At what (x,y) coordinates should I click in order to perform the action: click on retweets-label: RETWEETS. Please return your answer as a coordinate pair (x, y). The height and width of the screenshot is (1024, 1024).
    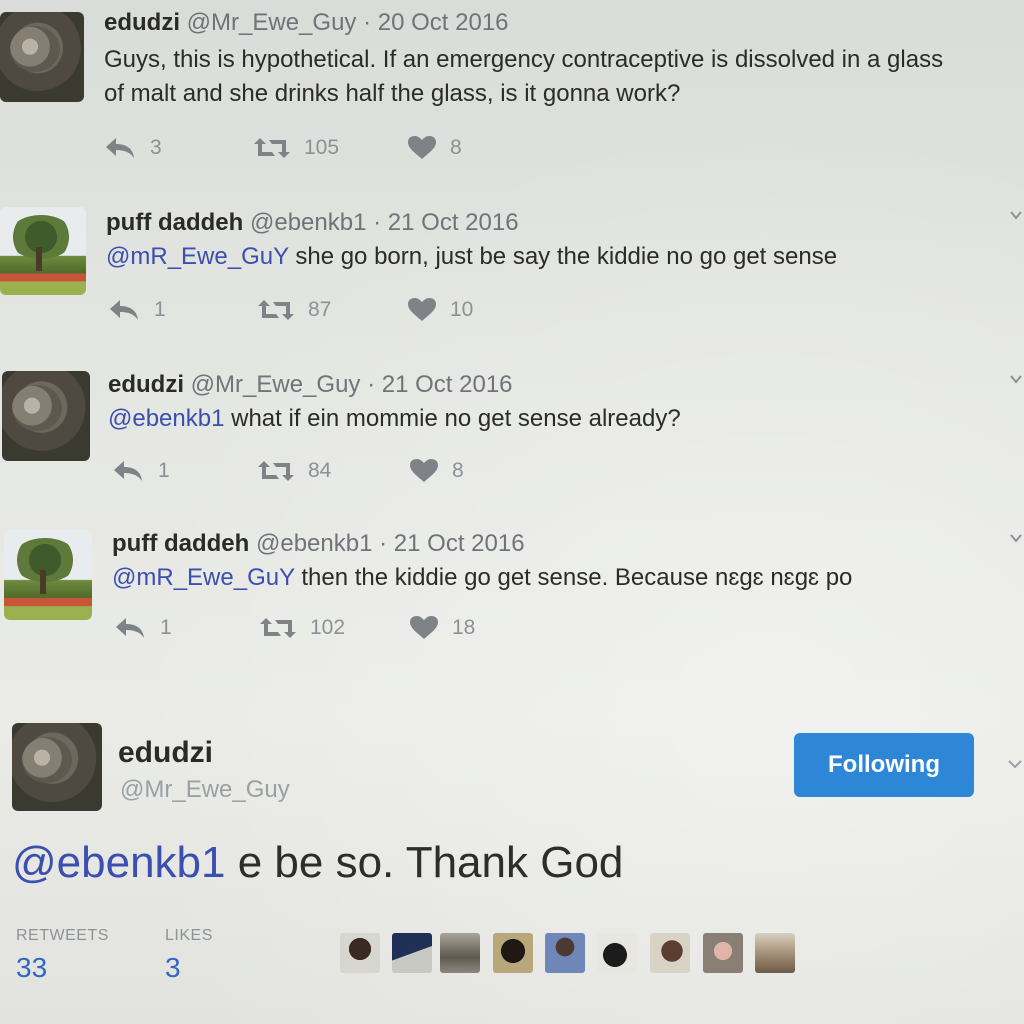
    Looking at the image, I should click on (62, 936).